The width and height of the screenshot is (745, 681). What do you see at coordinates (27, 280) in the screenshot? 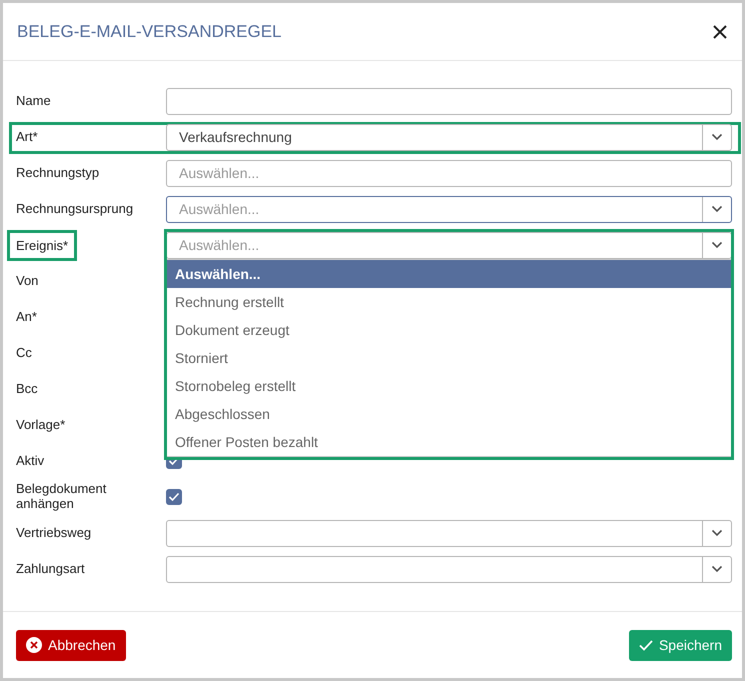
I see `field-label: Von` at bounding box center [27, 280].